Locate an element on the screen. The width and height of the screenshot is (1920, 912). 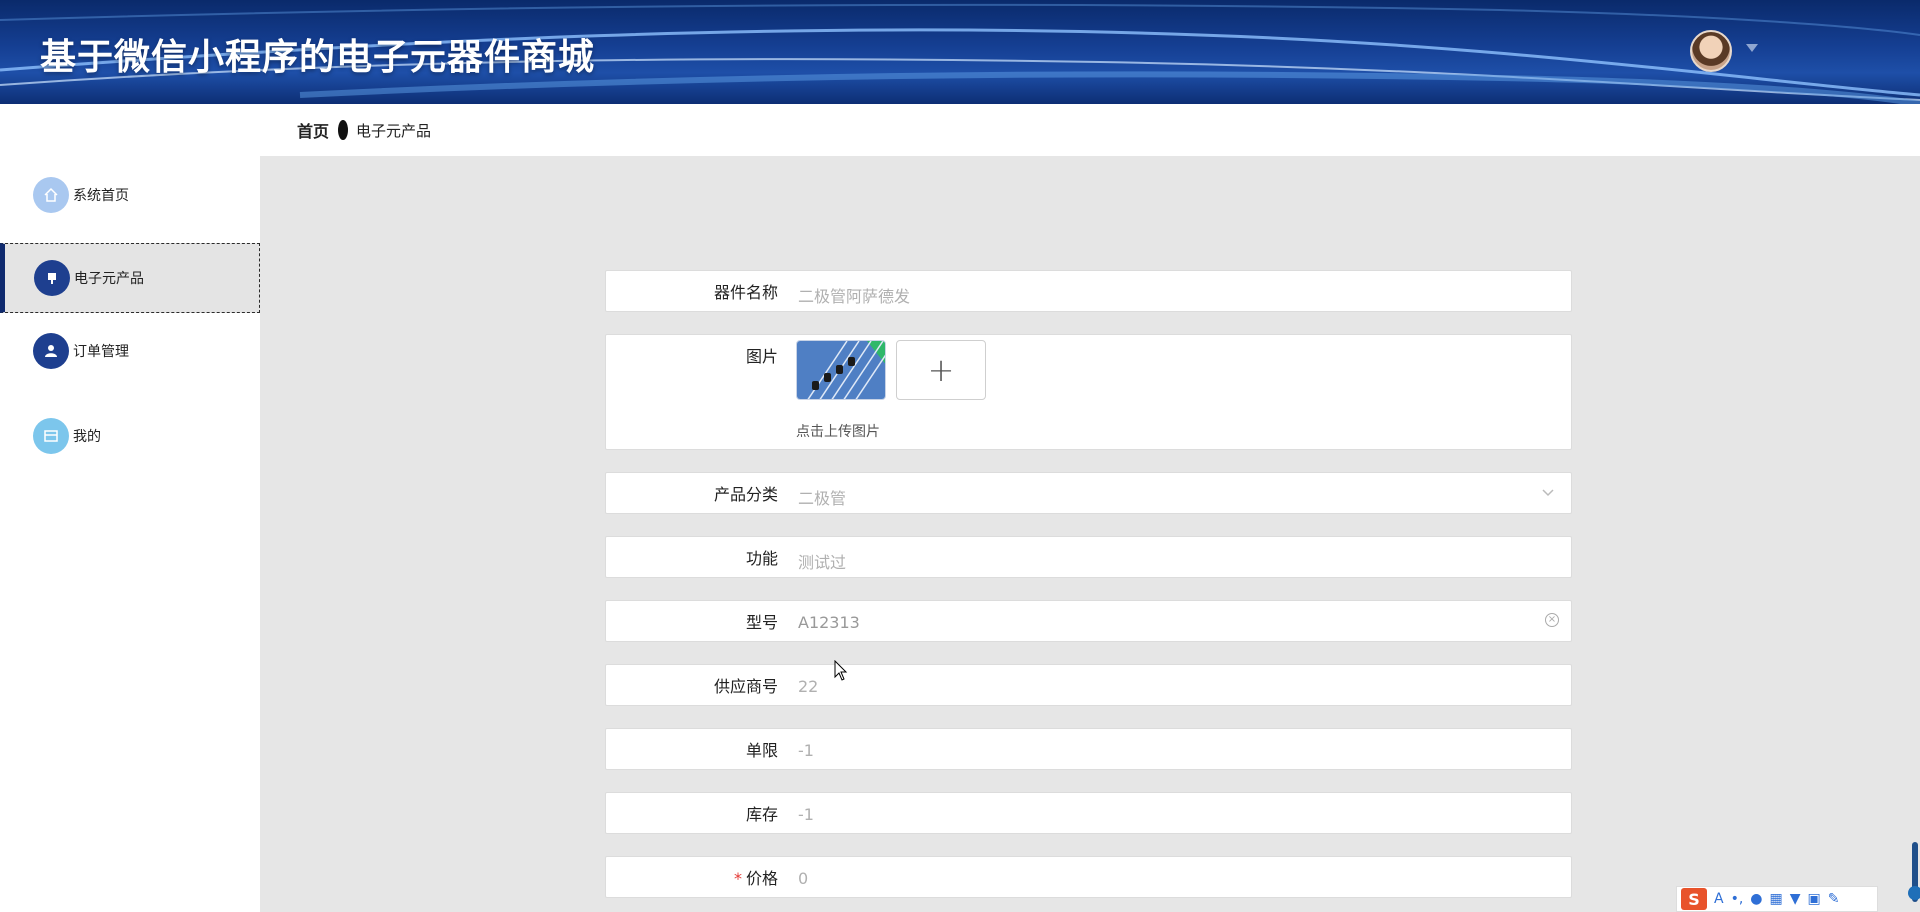
supplier-label: 供应商号 is located at coordinates (745, 686).